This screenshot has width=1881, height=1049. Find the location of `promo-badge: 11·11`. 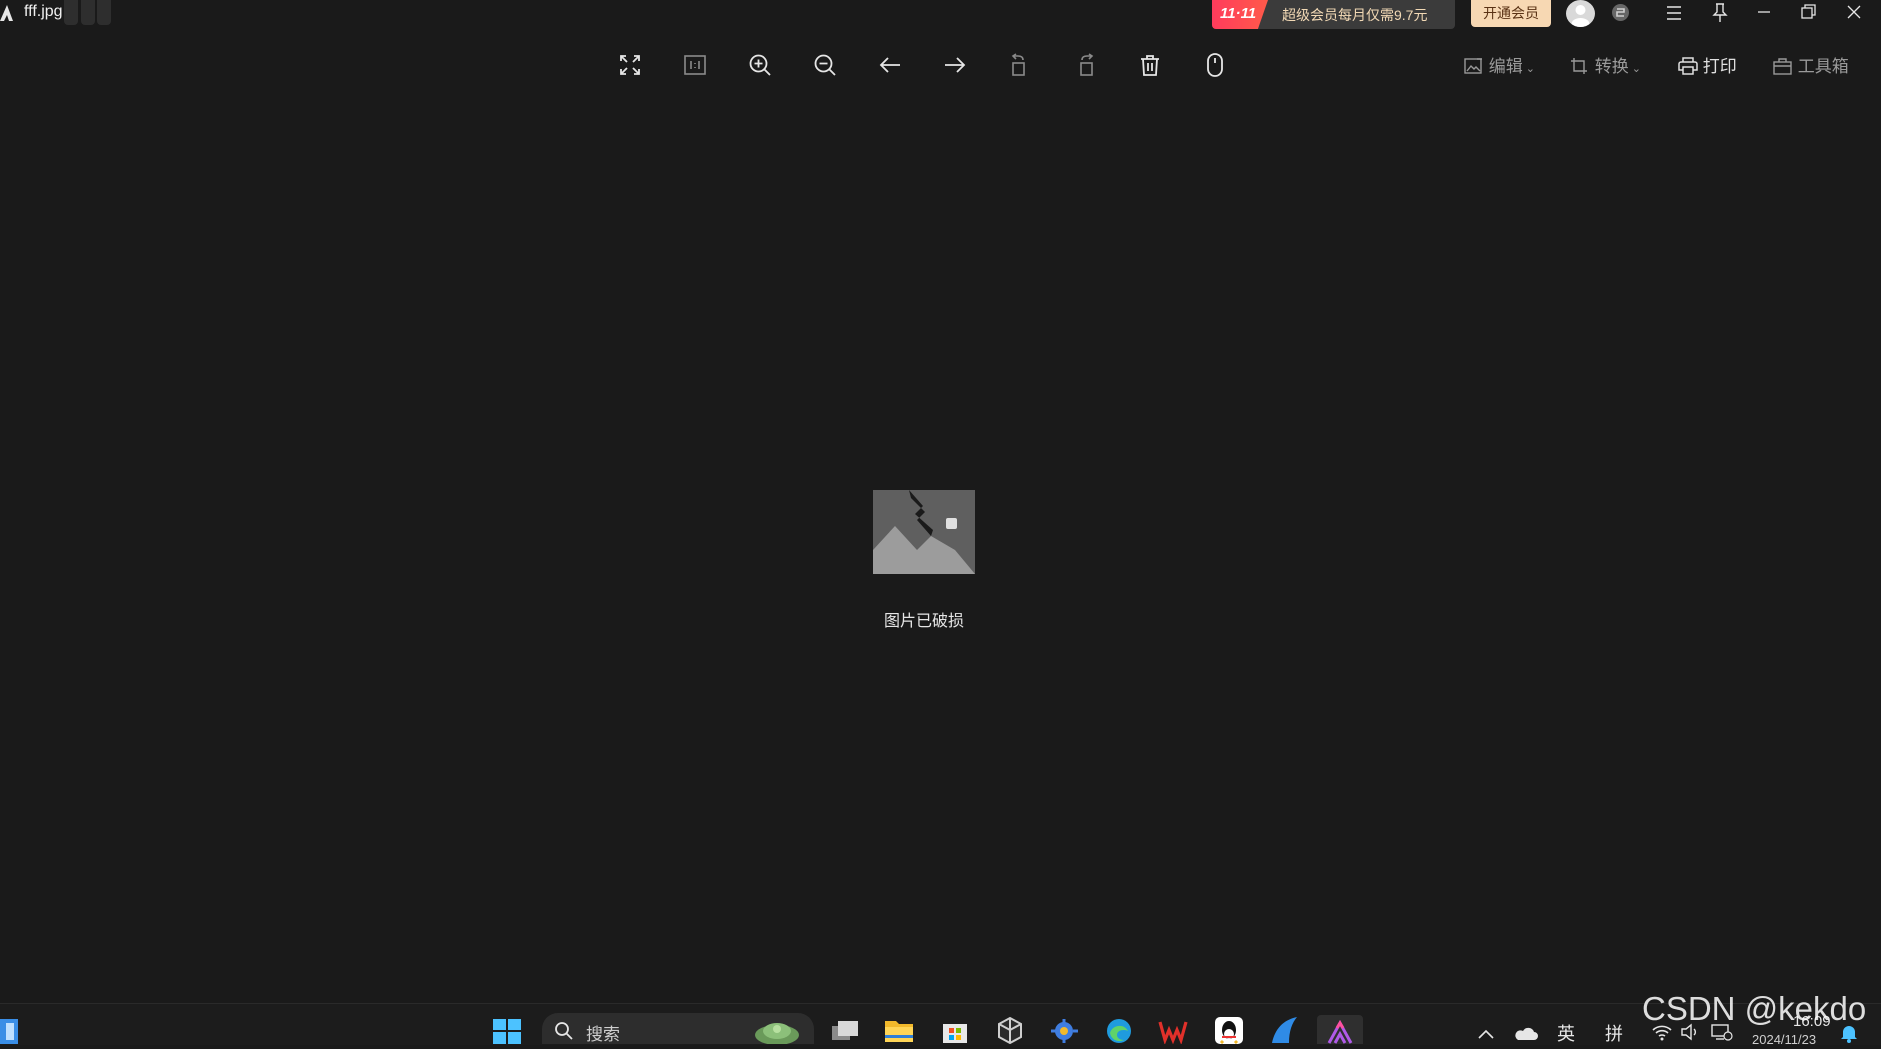

promo-badge: 11·11 is located at coordinates (1240, 14).